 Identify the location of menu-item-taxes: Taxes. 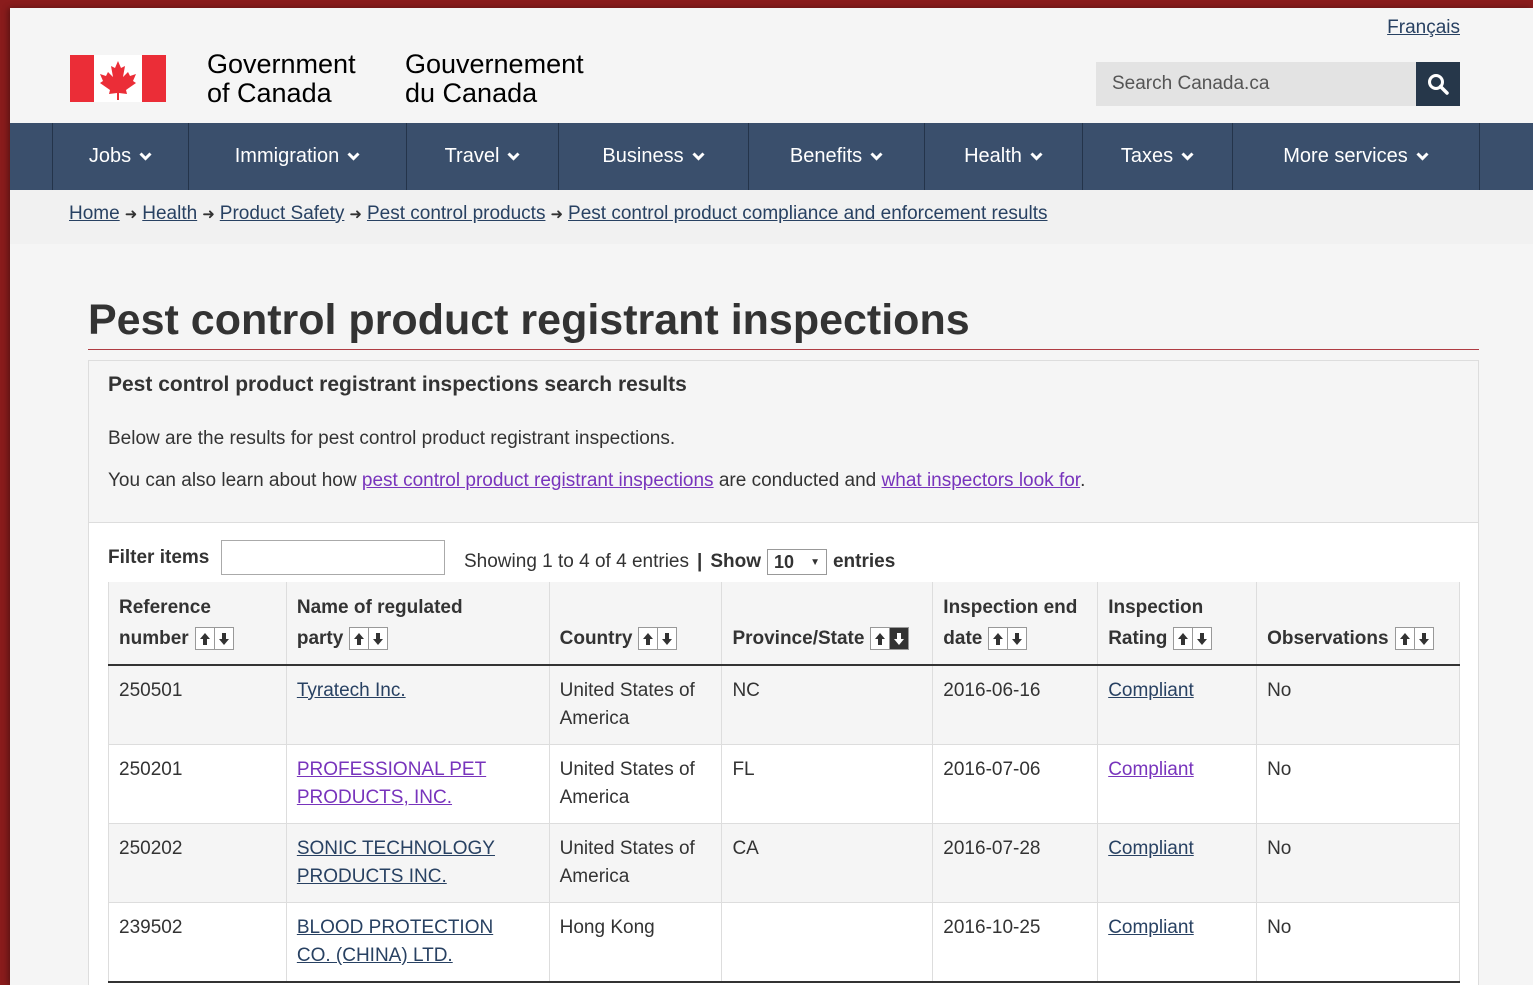
(1157, 156).